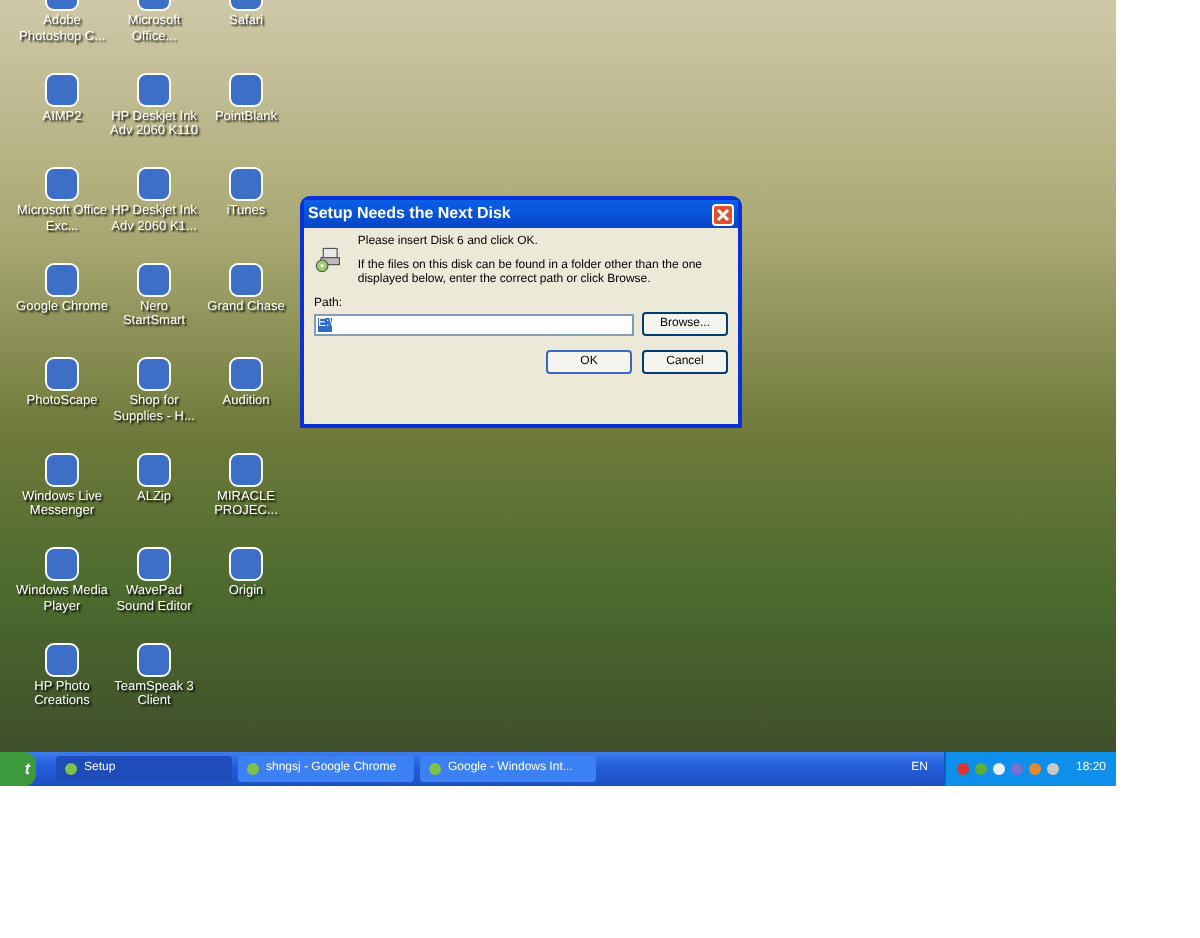  What do you see at coordinates (18, 769) in the screenshot?
I see `start-button: t` at bounding box center [18, 769].